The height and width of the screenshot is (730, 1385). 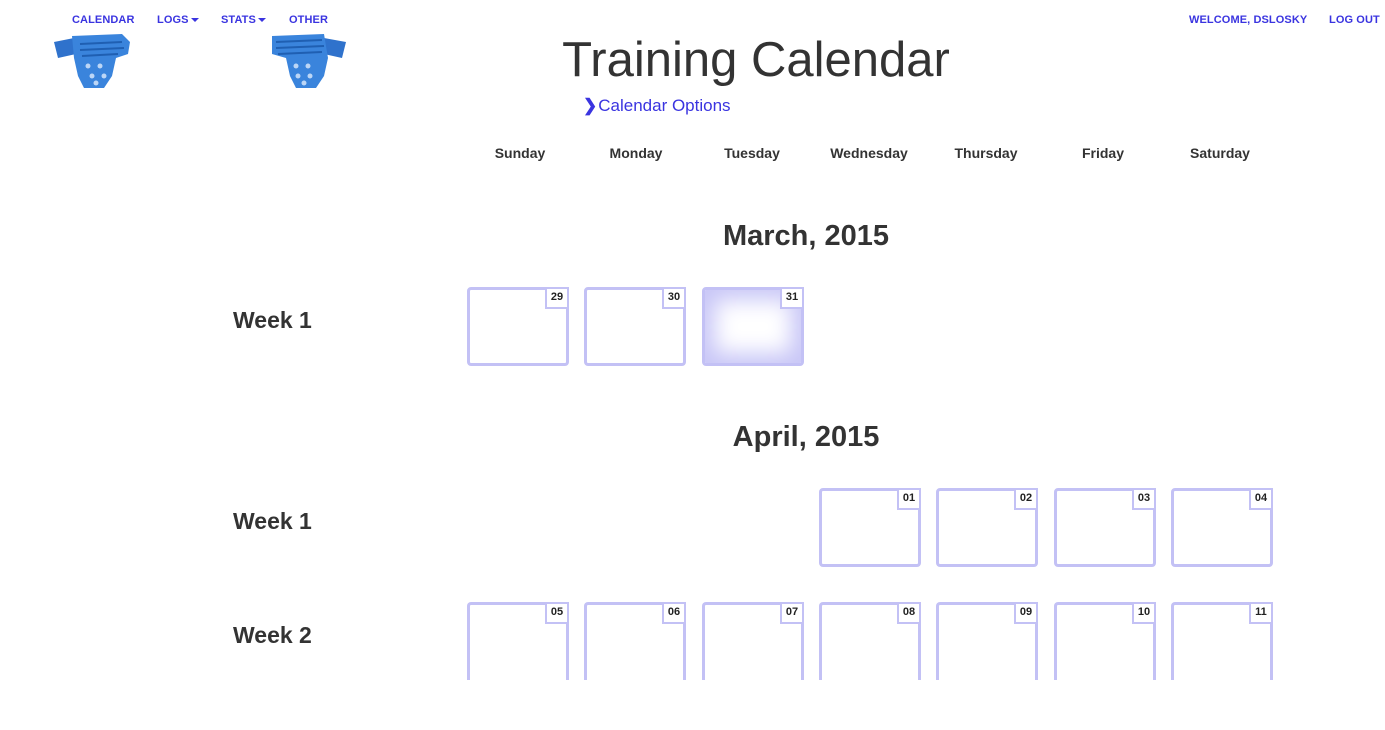 What do you see at coordinates (1026, 613) in the screenshot?
I see `day-number: 09` at bounding box center [1026, 613].